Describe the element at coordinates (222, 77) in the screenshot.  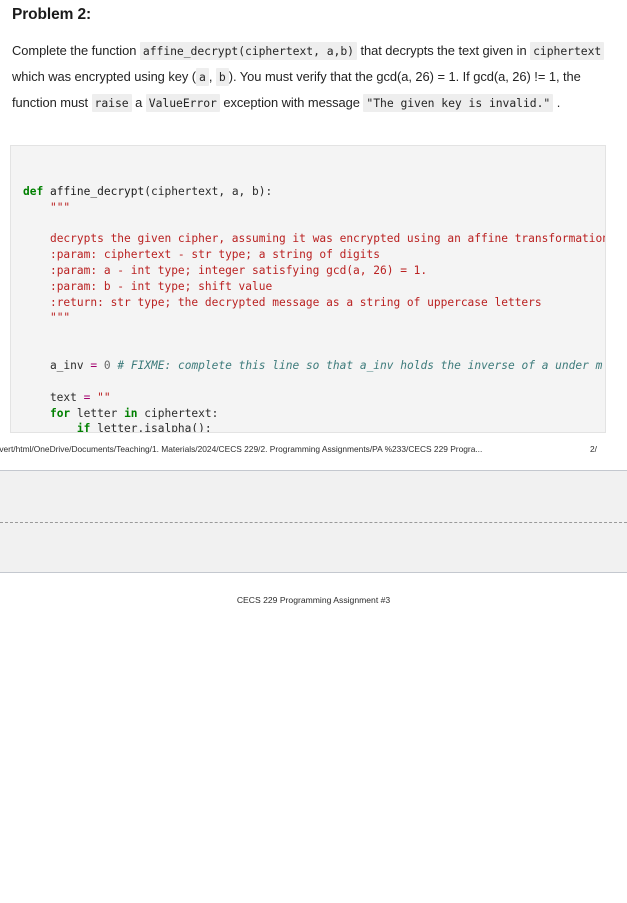
I see `inline-code-7: b` at that location.